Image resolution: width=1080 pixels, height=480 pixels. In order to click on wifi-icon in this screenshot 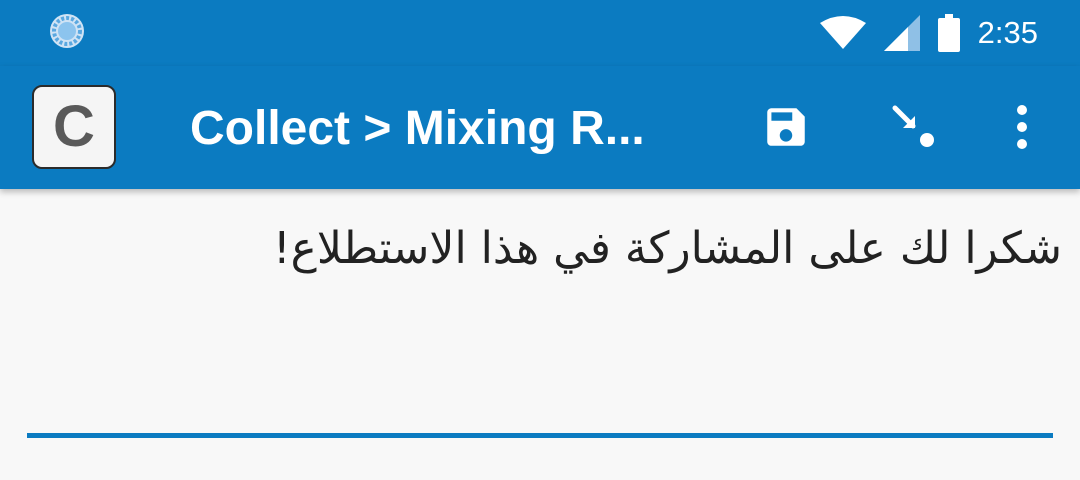, I will do `click(842, 32)`.